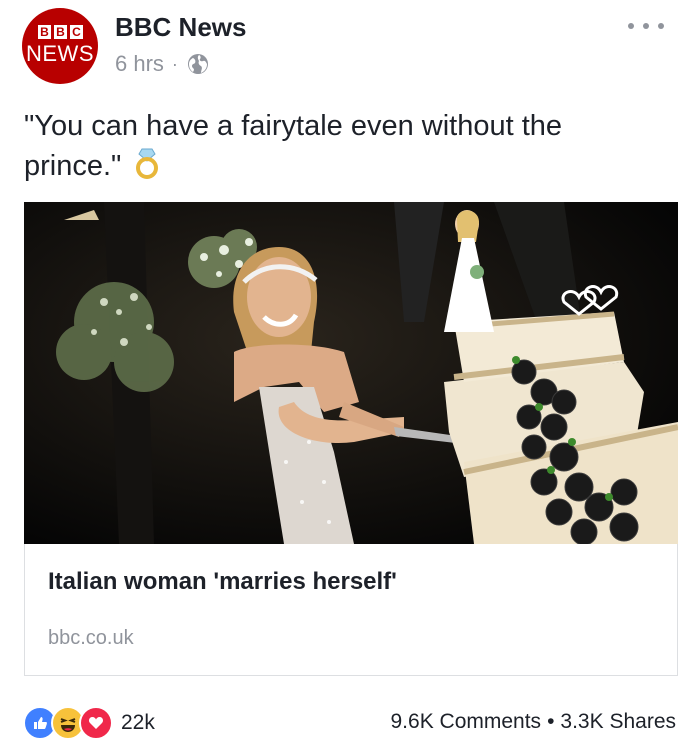 This screenshot has height=751, width=700. What do you see at coordinates (350, 47) in the screenshot?
I see `post-header: B B C NEWS BBC News 6 hrs ·` at bounding box center [350, 47].